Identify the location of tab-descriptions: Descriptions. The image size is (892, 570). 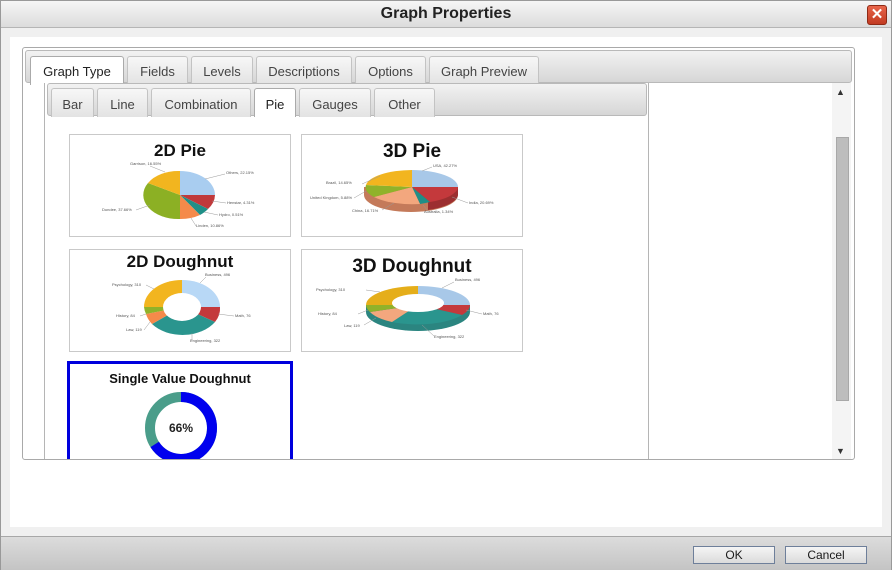
(304, 70).